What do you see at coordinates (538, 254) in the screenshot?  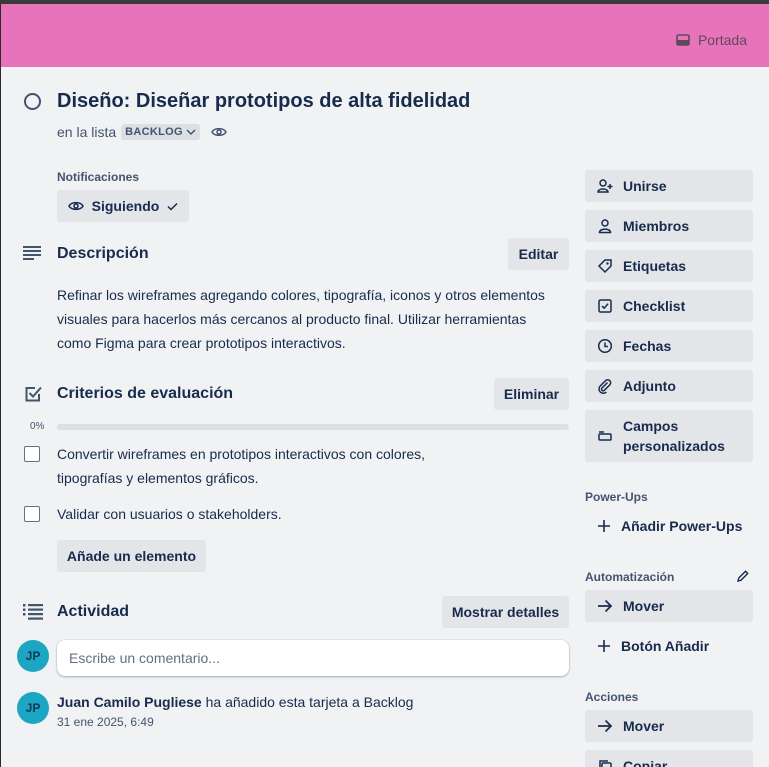 I see `edit-description-button: Editar` at bounding box center [538, 254].